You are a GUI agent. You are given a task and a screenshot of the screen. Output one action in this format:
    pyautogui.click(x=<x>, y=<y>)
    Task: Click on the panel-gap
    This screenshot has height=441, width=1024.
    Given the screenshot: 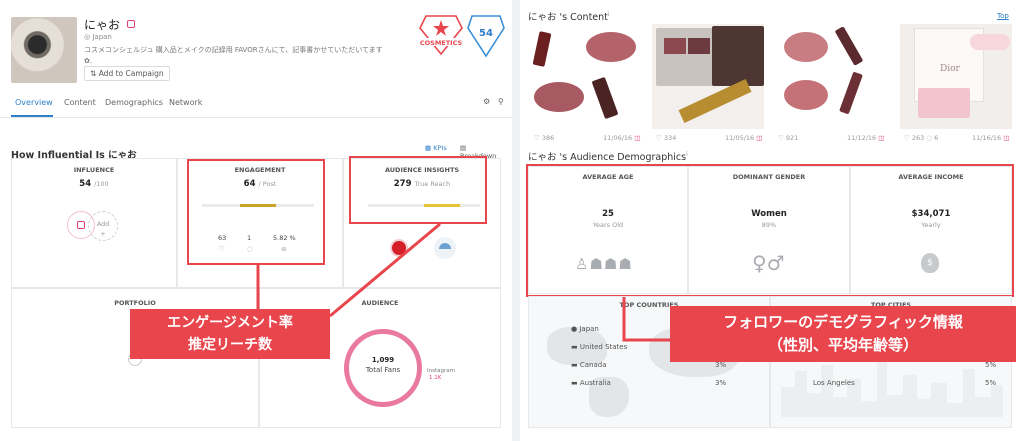 What is the action you would take?
    pyautogui.click(x=516, y=220)
    